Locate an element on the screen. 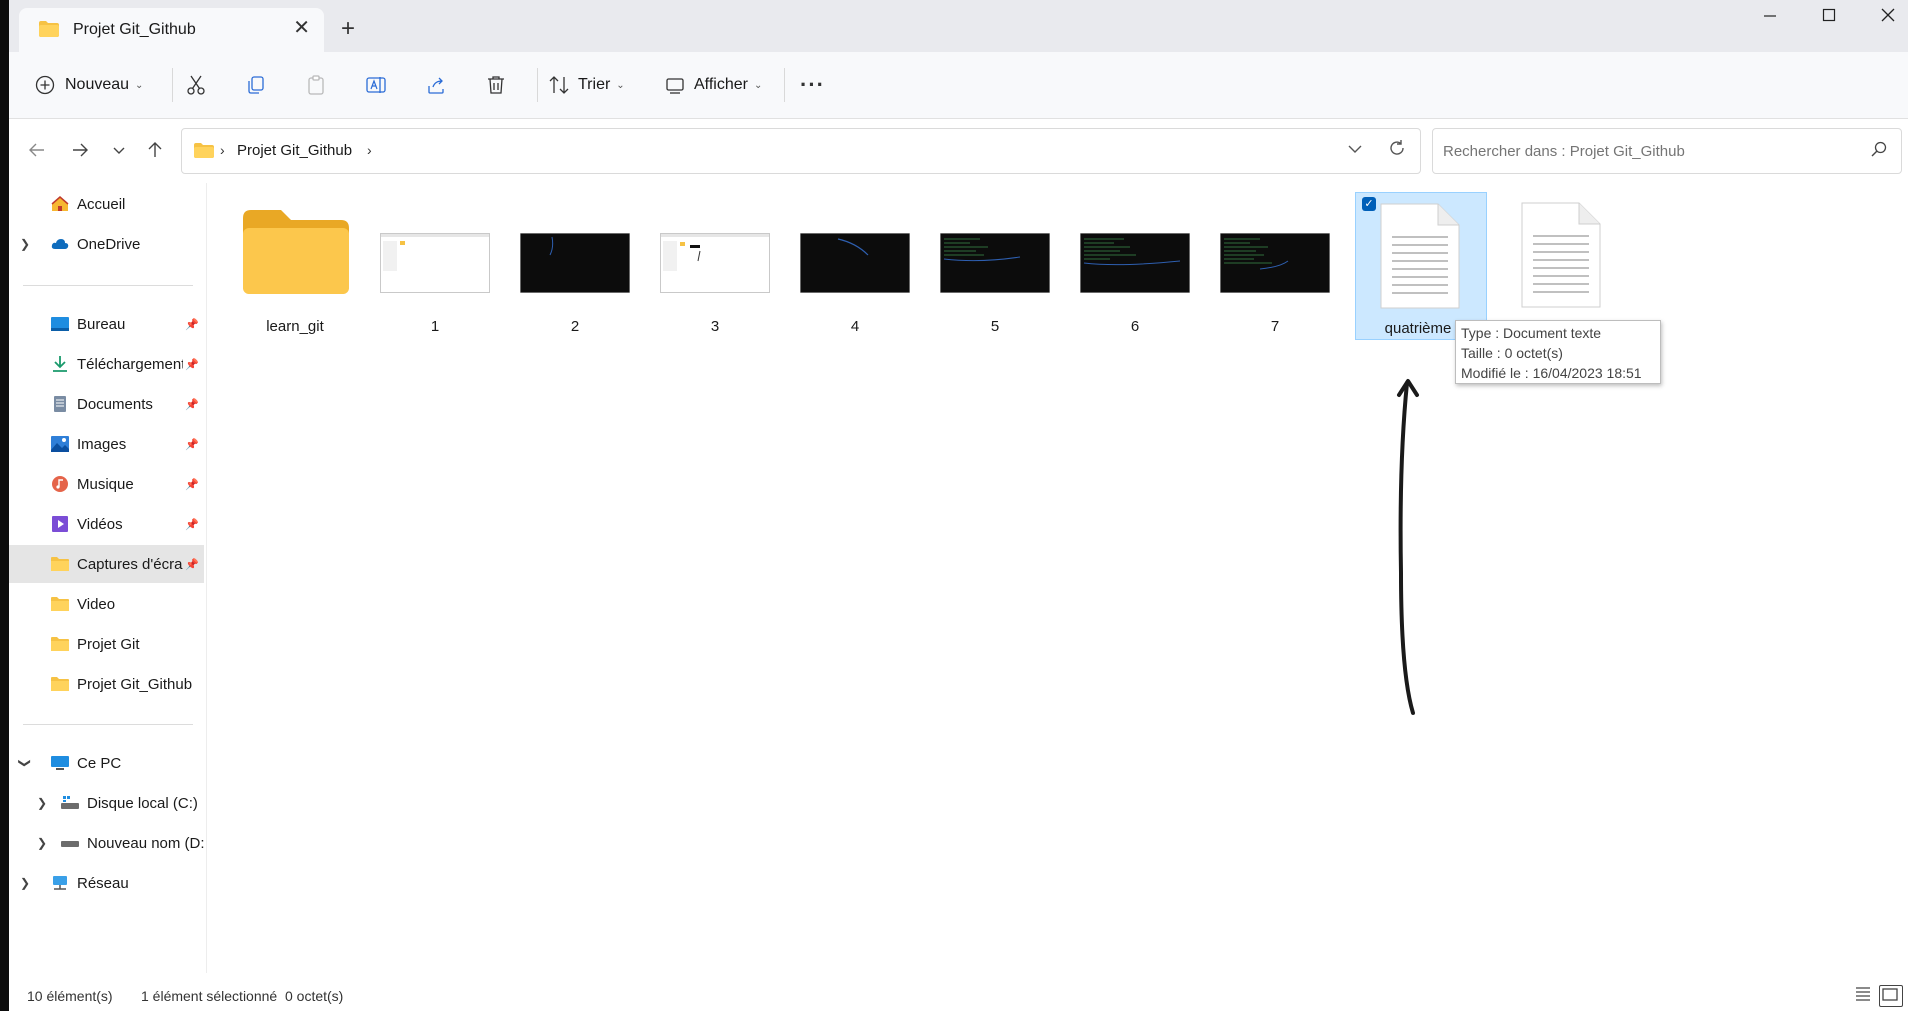 The width and height of the screenshot is (1920, 1011). selection-checkbox: ✓ is located at coordinates (1369, 204).